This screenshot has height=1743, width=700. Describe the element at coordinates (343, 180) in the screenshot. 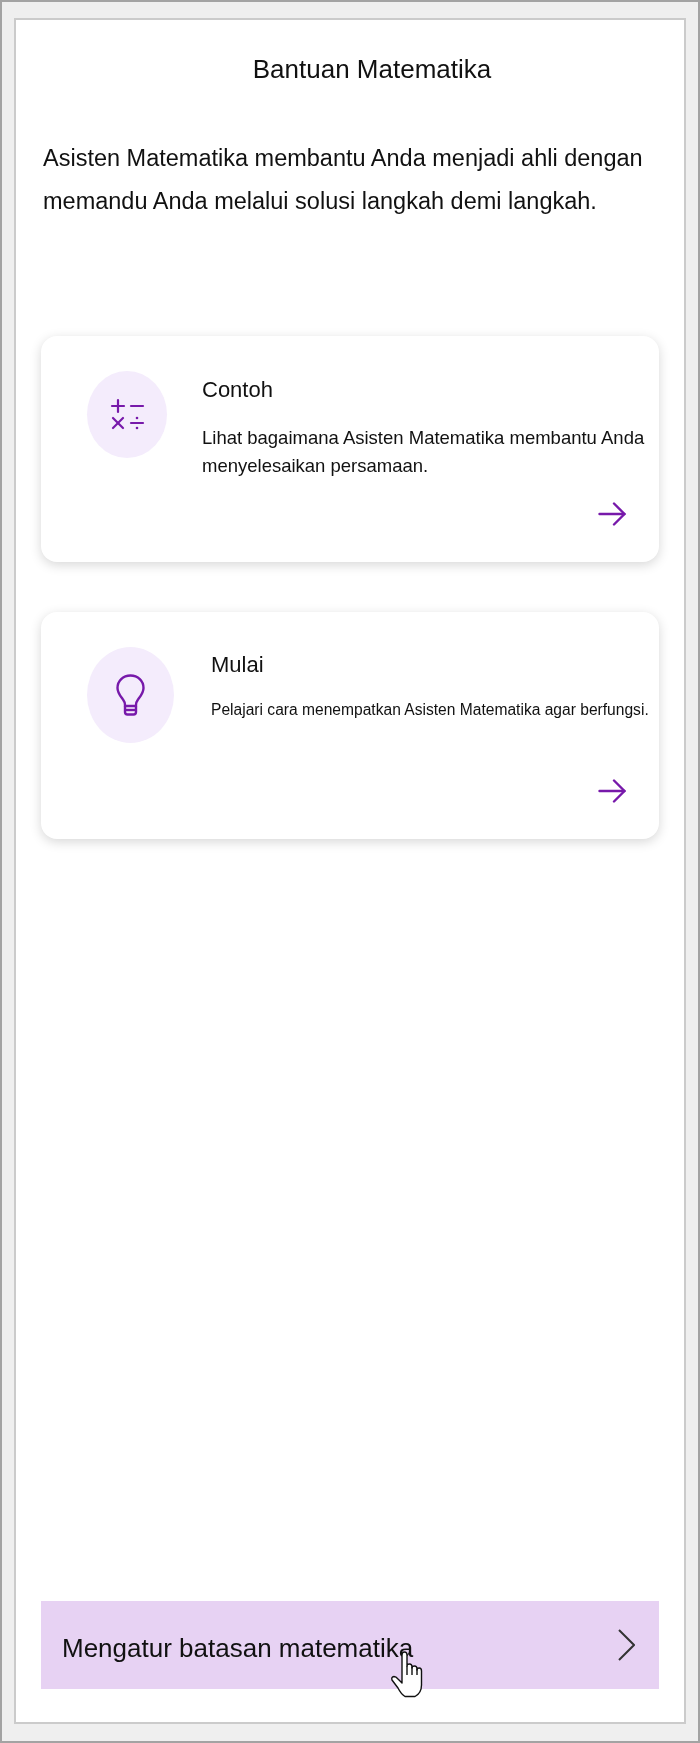

I see `intro-text: Asisten Matematika membantu Anda menjadi ahli dengan memandu Anda melalui solusi langkah demi langkah.` at that location.